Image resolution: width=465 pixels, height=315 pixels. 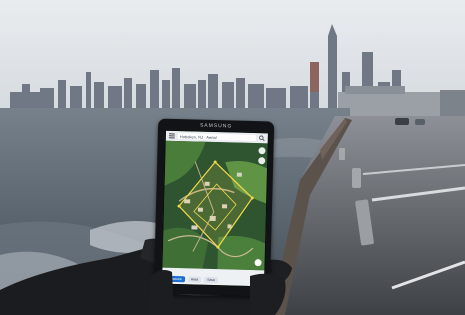 I want to click on aerial-map-view, so click(x=215, y=205).